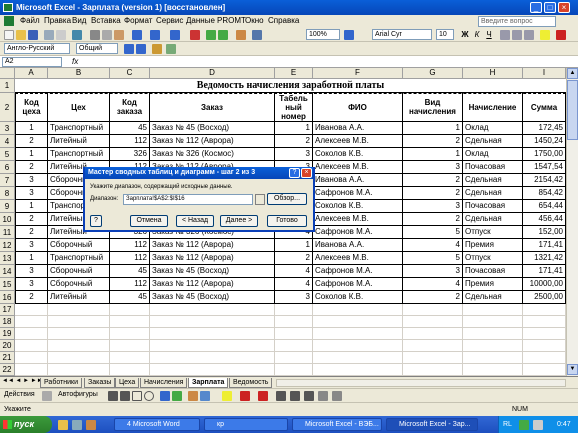 Image resolution: width=578 pixels, height=433 pixels. Describe the element at coordinates (77, 35) in the screenshot. I see `spelling-icon` at that location.